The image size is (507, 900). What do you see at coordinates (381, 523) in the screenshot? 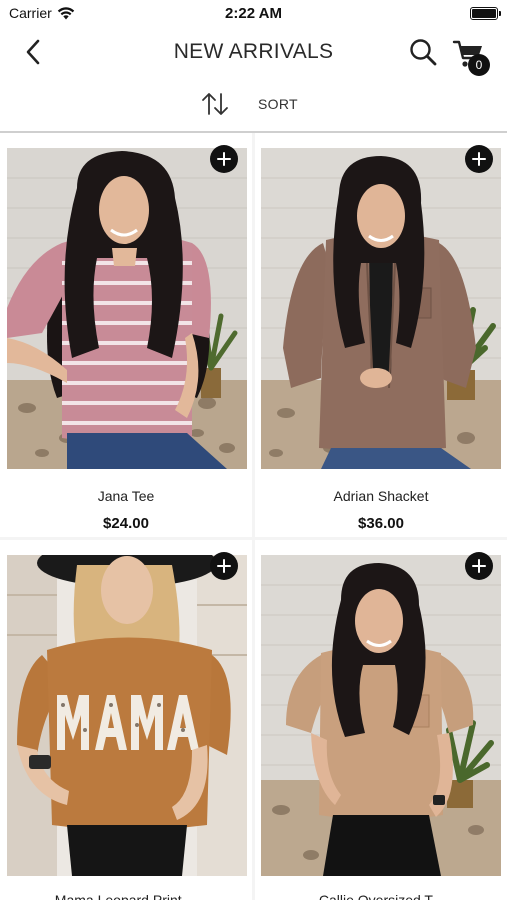
I see `product-price: $36.00` at bounding box center [381, 523].